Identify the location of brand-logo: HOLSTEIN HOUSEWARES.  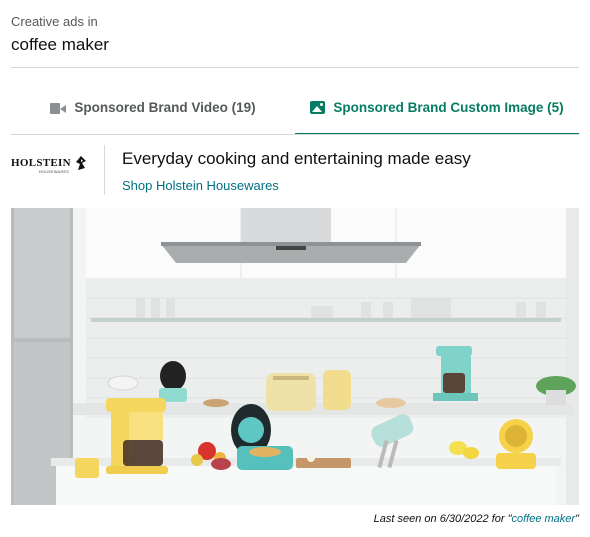
(51, 163).